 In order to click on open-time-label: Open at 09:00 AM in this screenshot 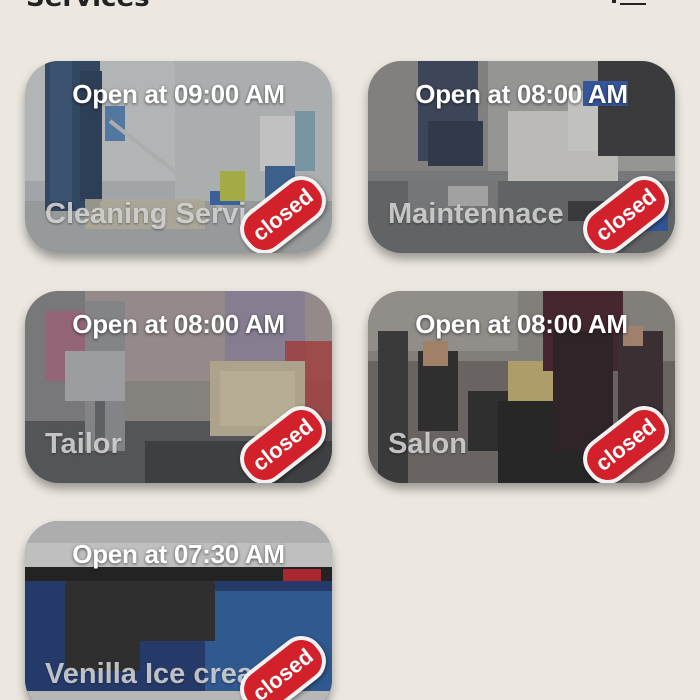, I will do `click(178, 94)`.